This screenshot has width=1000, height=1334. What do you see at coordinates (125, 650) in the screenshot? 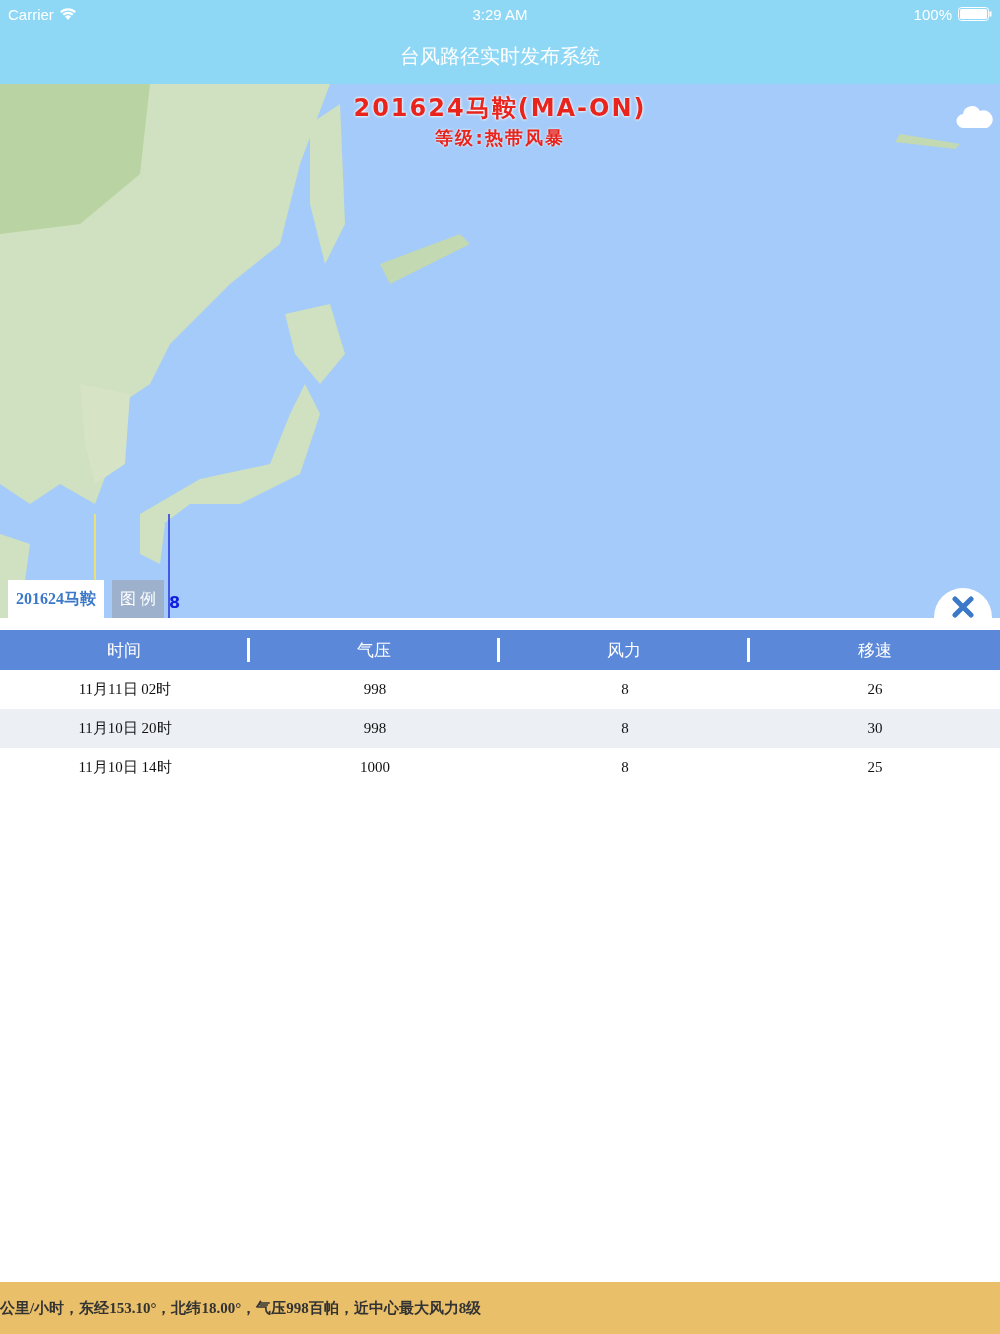
I see `column-header: 时间` at bounding box center [125, 650].